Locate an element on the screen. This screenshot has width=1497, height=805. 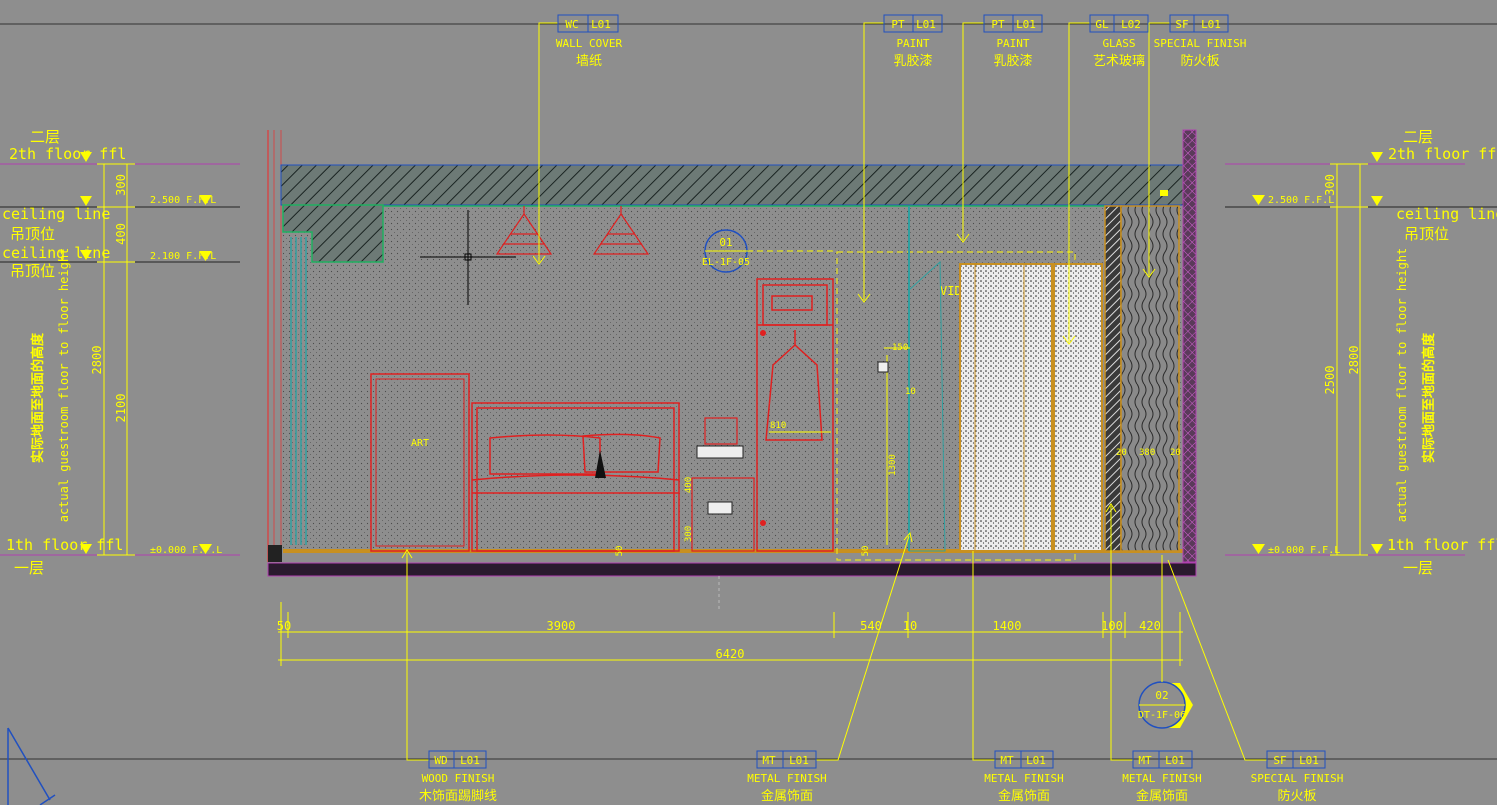
tag-pt2-code: PT is located at coordinates (998, 24).